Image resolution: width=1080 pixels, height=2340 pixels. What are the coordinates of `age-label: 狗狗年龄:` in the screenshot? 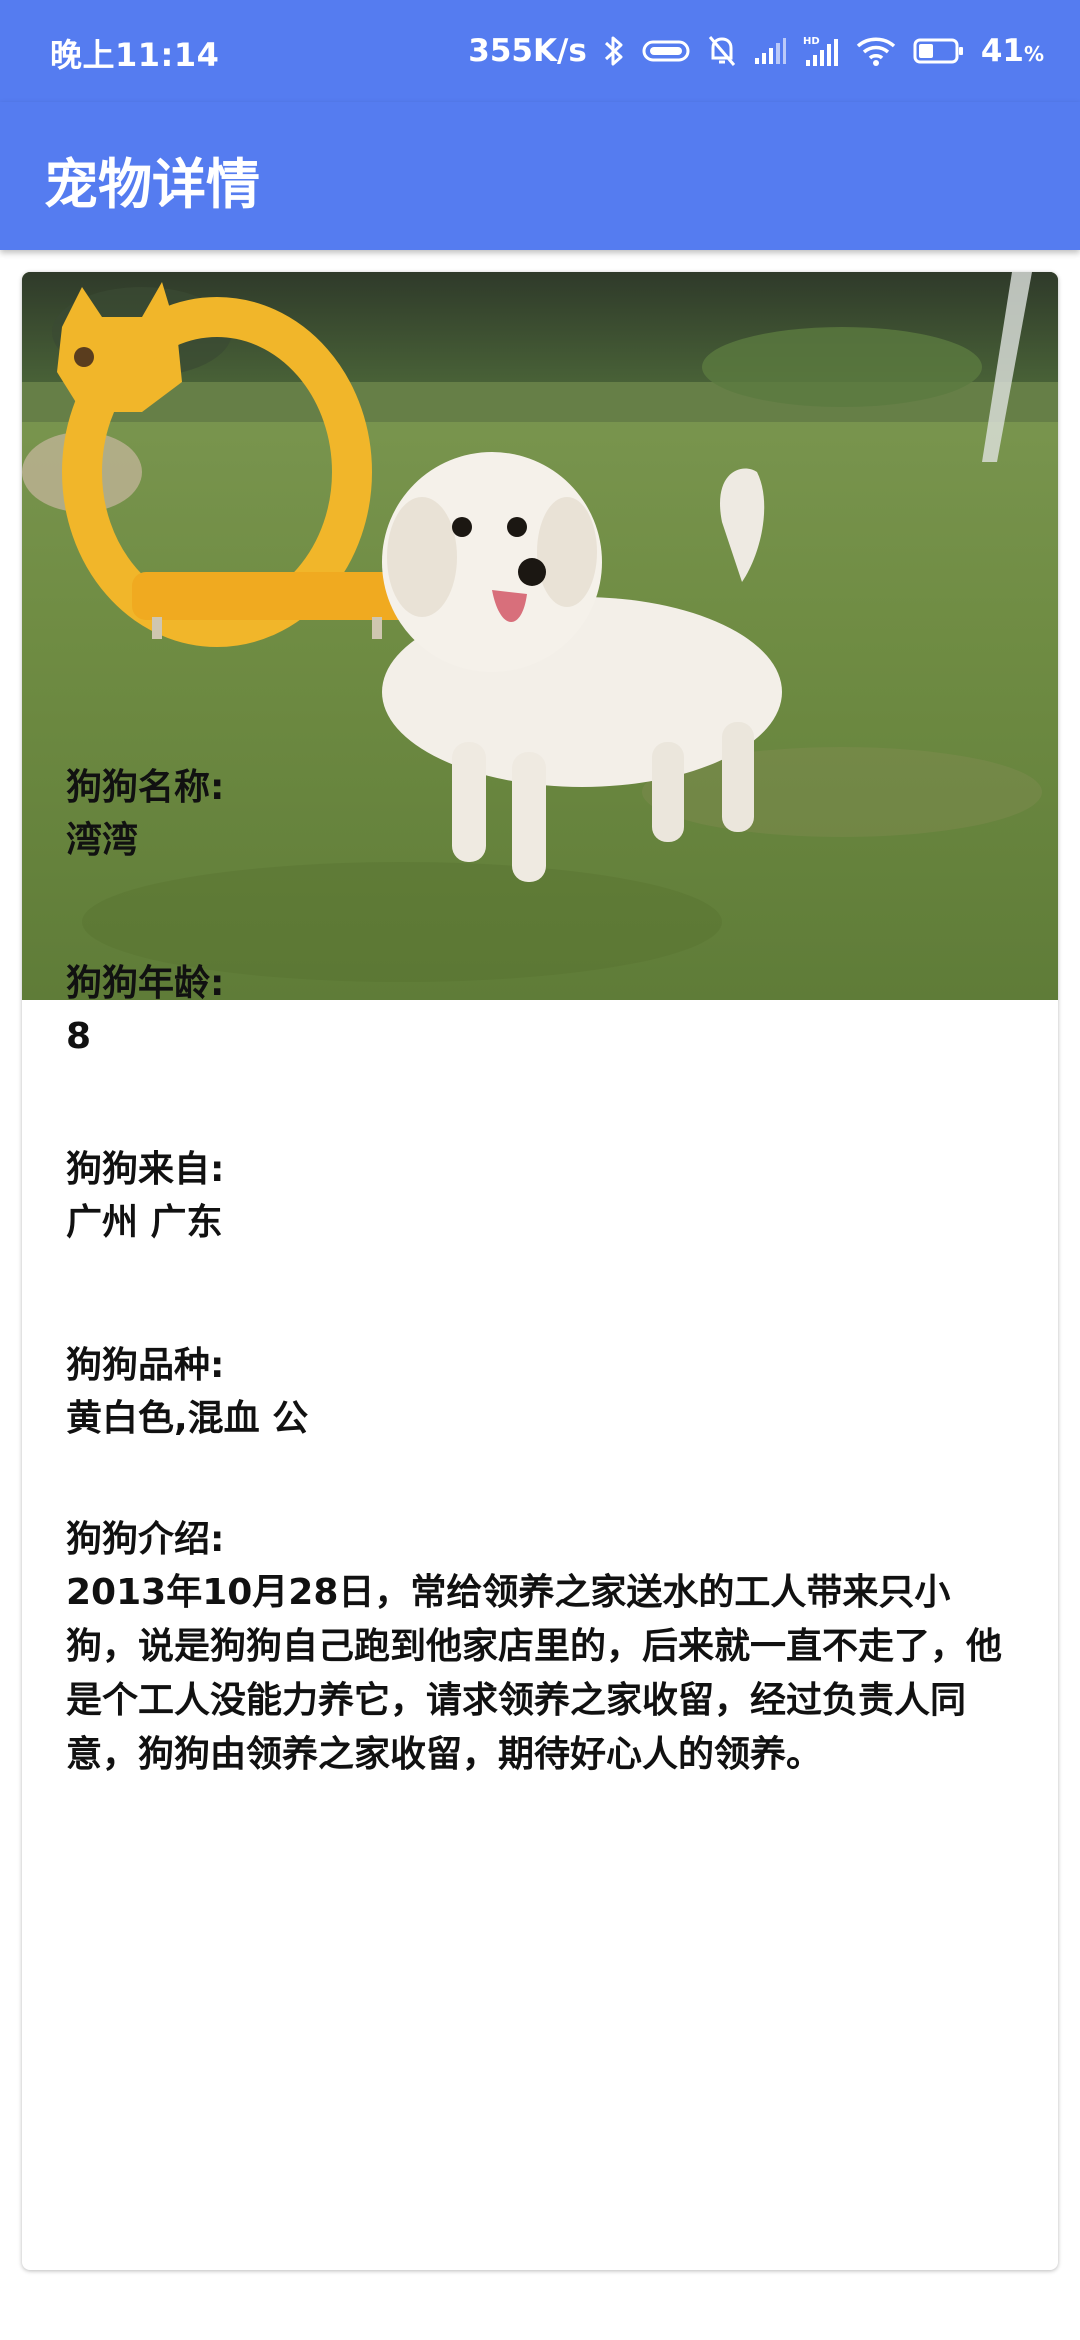 It's located at (145, 983).